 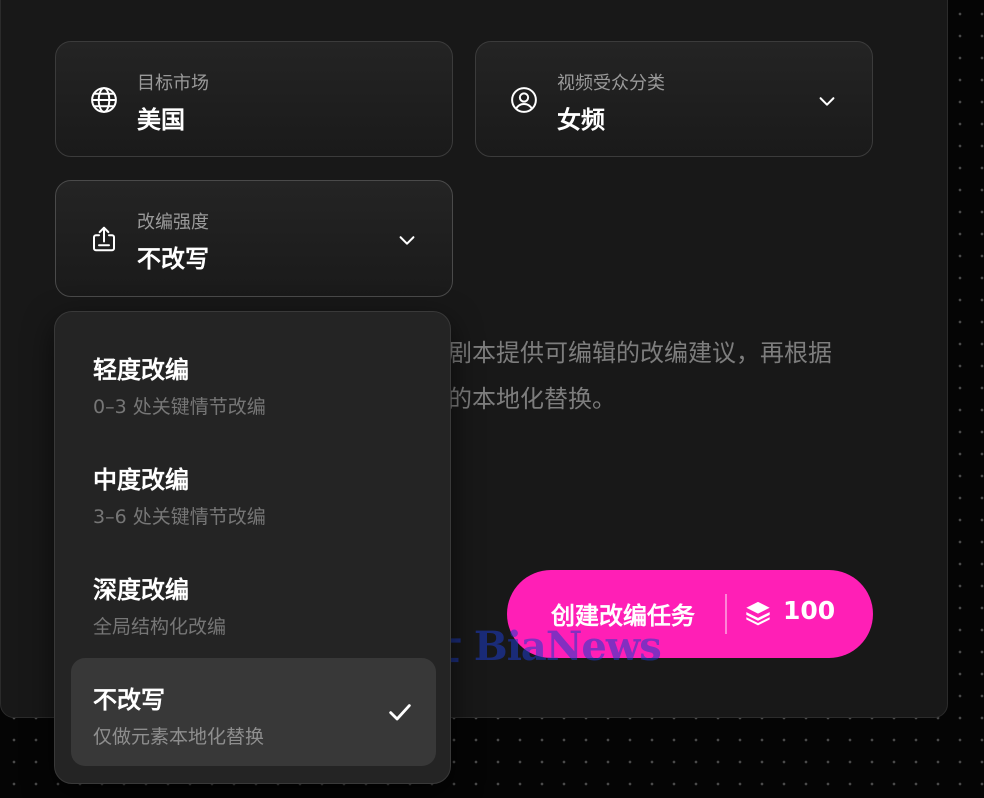 What do you see at coordinates (253, 492) in the screenshot?
I see `option-medium-adaptation: 中度改编 3–6 处关键情节改编` at bounding box center [253, 492].